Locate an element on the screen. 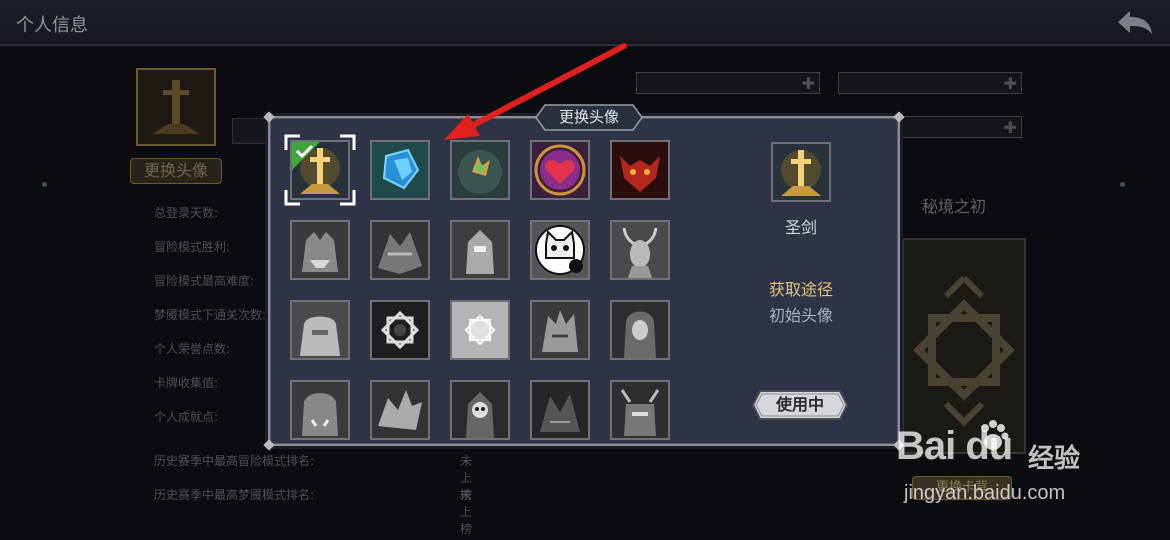 The height and width of the screenshot is (540, 1170). watermark-cn: 经验 is located at coordinates (1054, 459).